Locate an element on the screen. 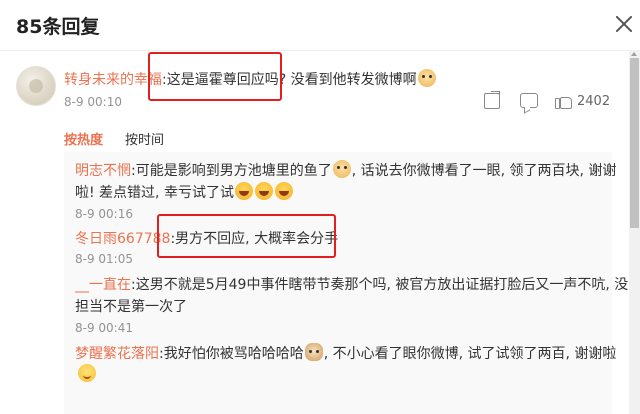 Image resolution: width=640 pixels, height=414 pixels. tab-sort-hot: 按热度 is located at coordinates (83, 138).